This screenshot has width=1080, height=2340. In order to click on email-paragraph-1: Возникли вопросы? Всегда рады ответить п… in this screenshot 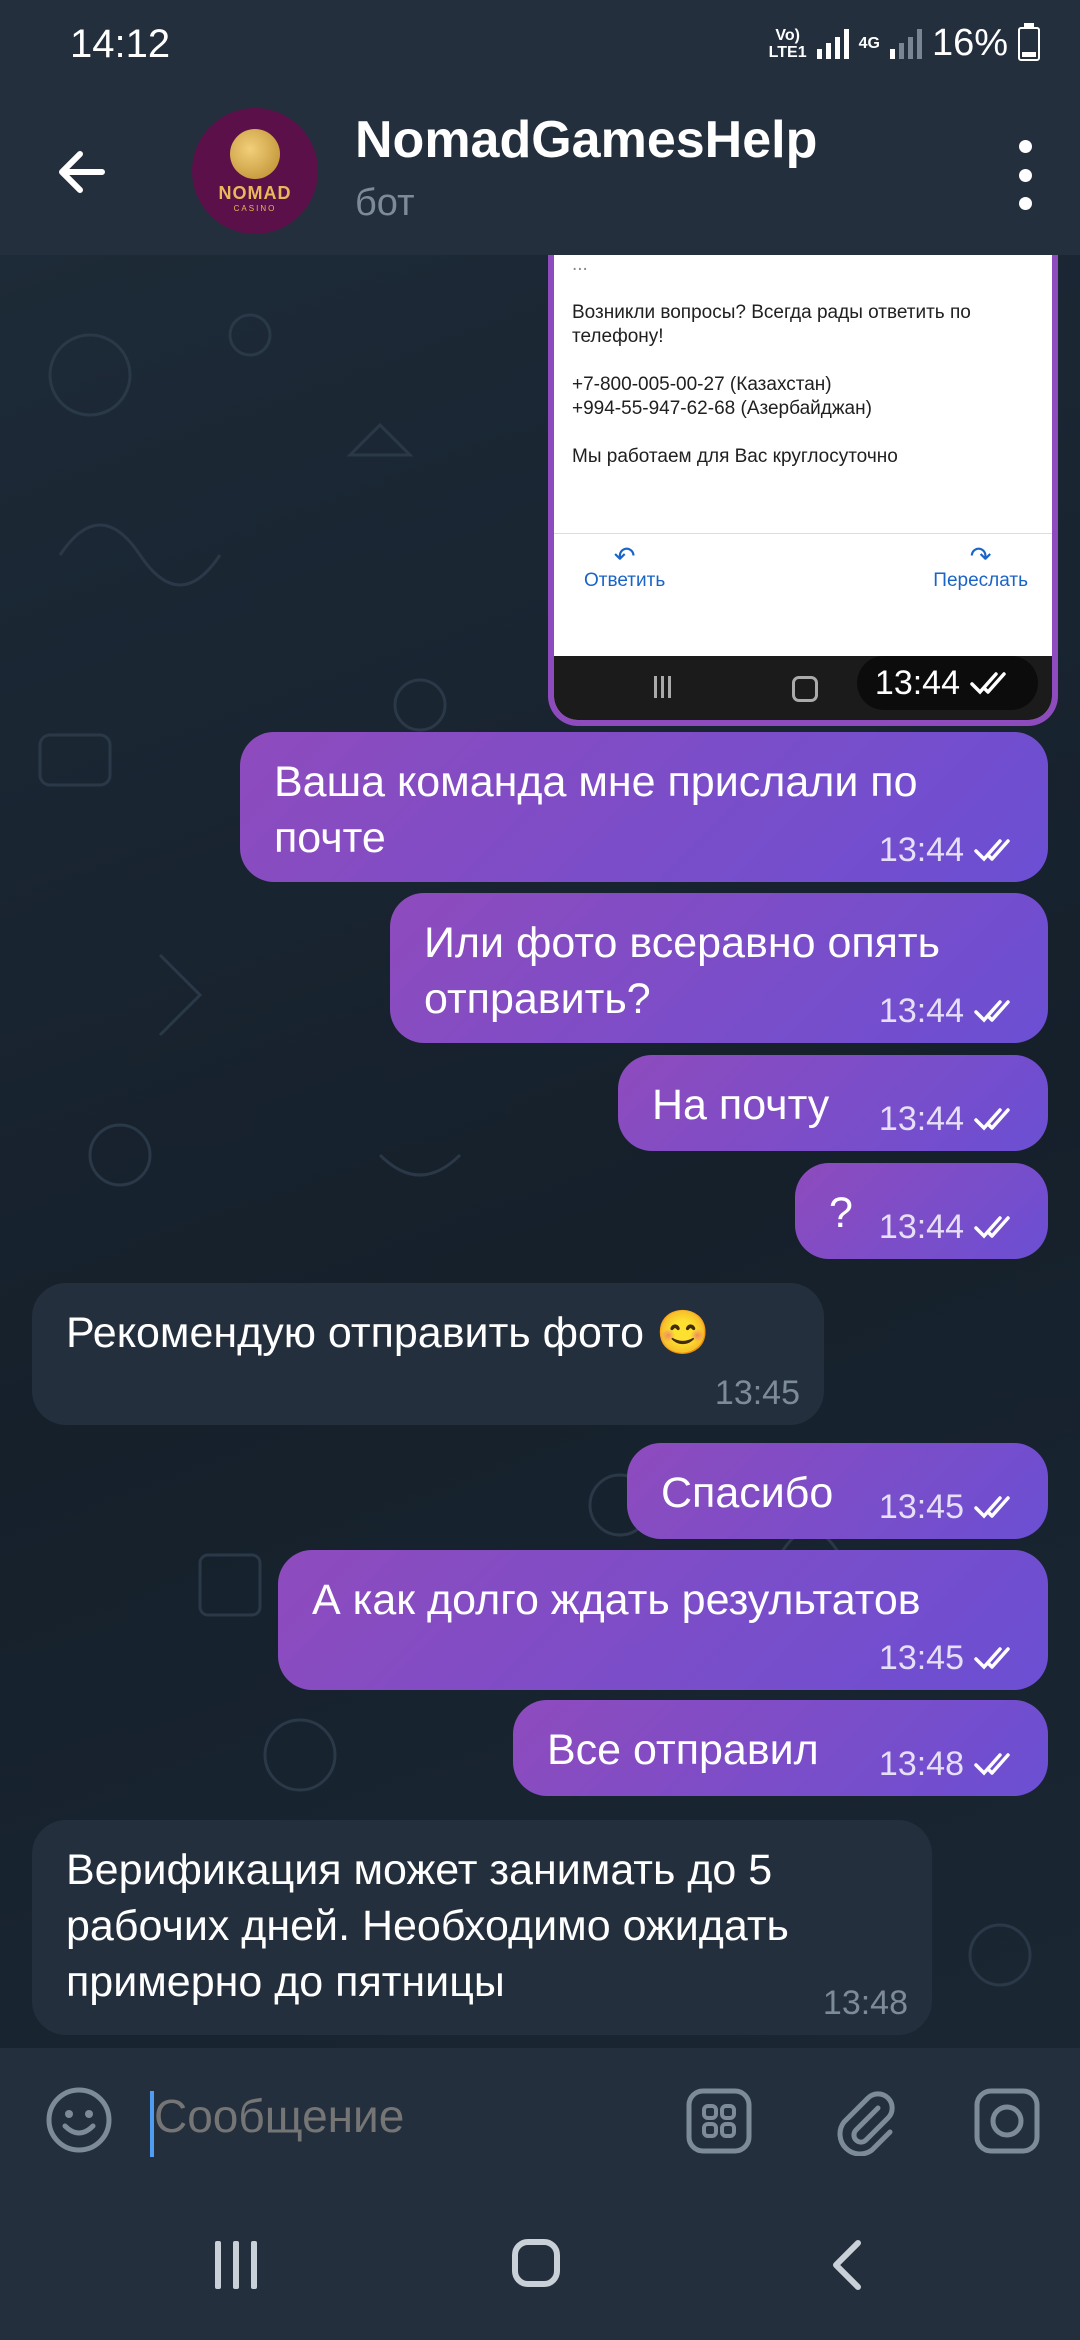, I will do `click(771, 324)`.